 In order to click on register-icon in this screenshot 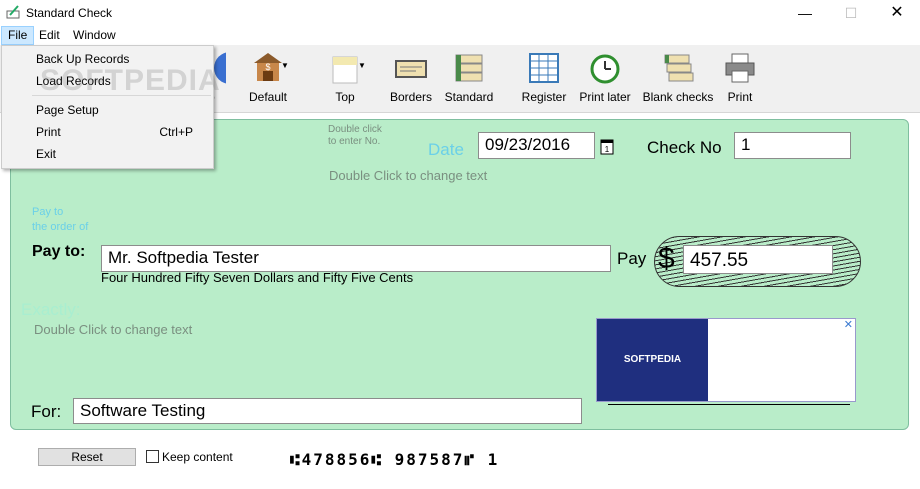, I will do `click(544, 68)`.